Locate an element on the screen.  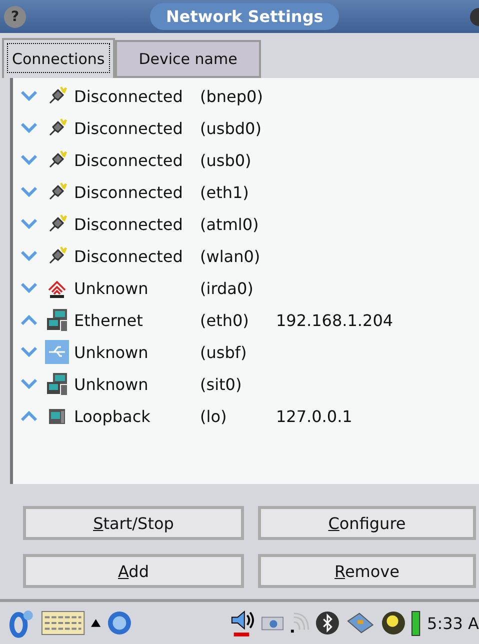
launcher-icon is located at coordinates (21, 623).